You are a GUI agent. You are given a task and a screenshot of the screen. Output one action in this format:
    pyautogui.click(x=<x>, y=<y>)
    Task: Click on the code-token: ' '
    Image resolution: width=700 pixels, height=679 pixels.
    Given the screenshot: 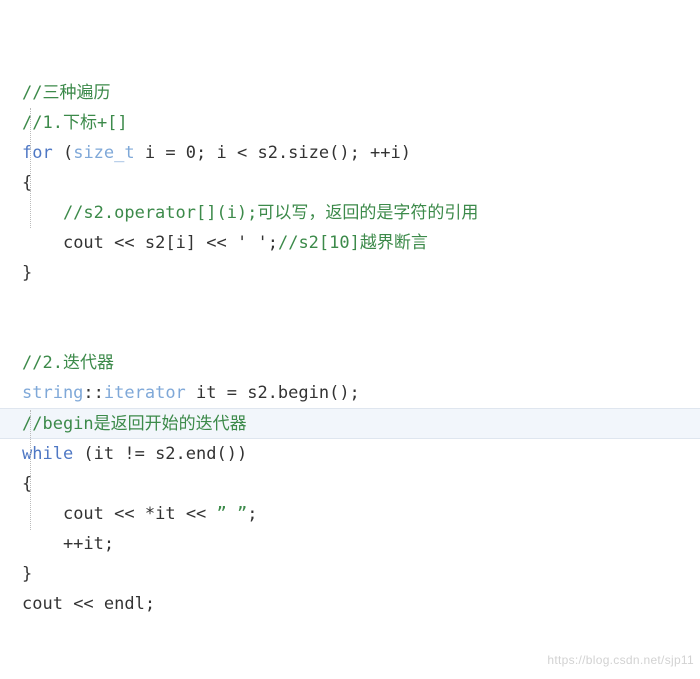 What is the action you would take?
    pyautogui.click(x=247, y=243)
    